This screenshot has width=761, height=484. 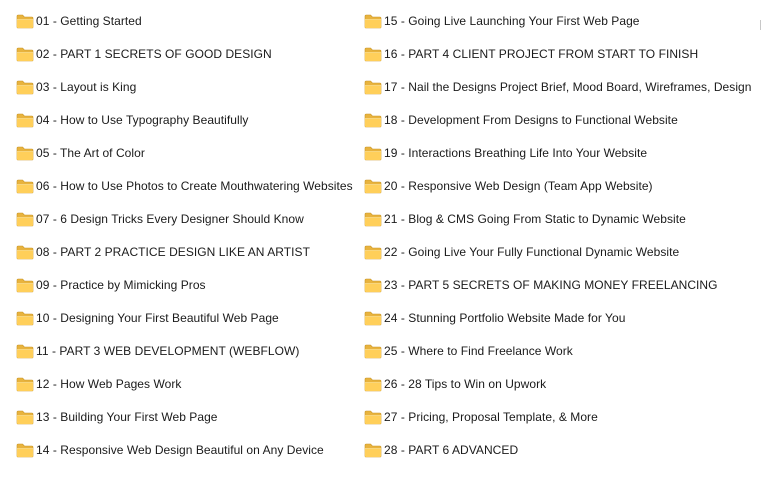 What do you see at coordinates (109, 384) in the screenshot?
I see `folder-item-label: 12 - How Web Pages Work` at bounding box center [109, 384].